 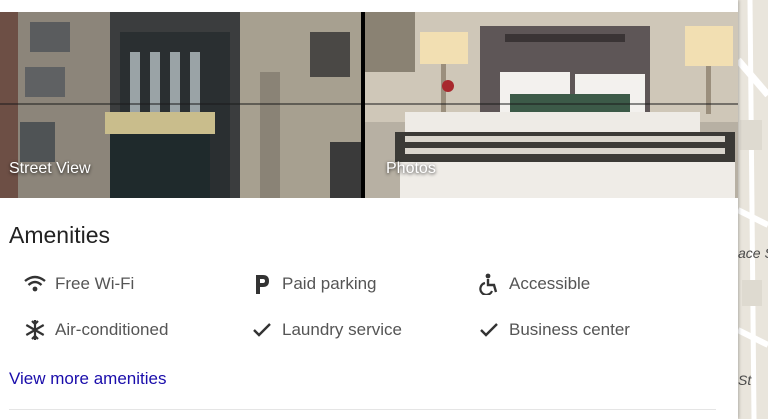 What do you see at coordinates (329, 283) in the screenshot?
I see `amenity-label: Paid parking` at bounding box center [329, 283].